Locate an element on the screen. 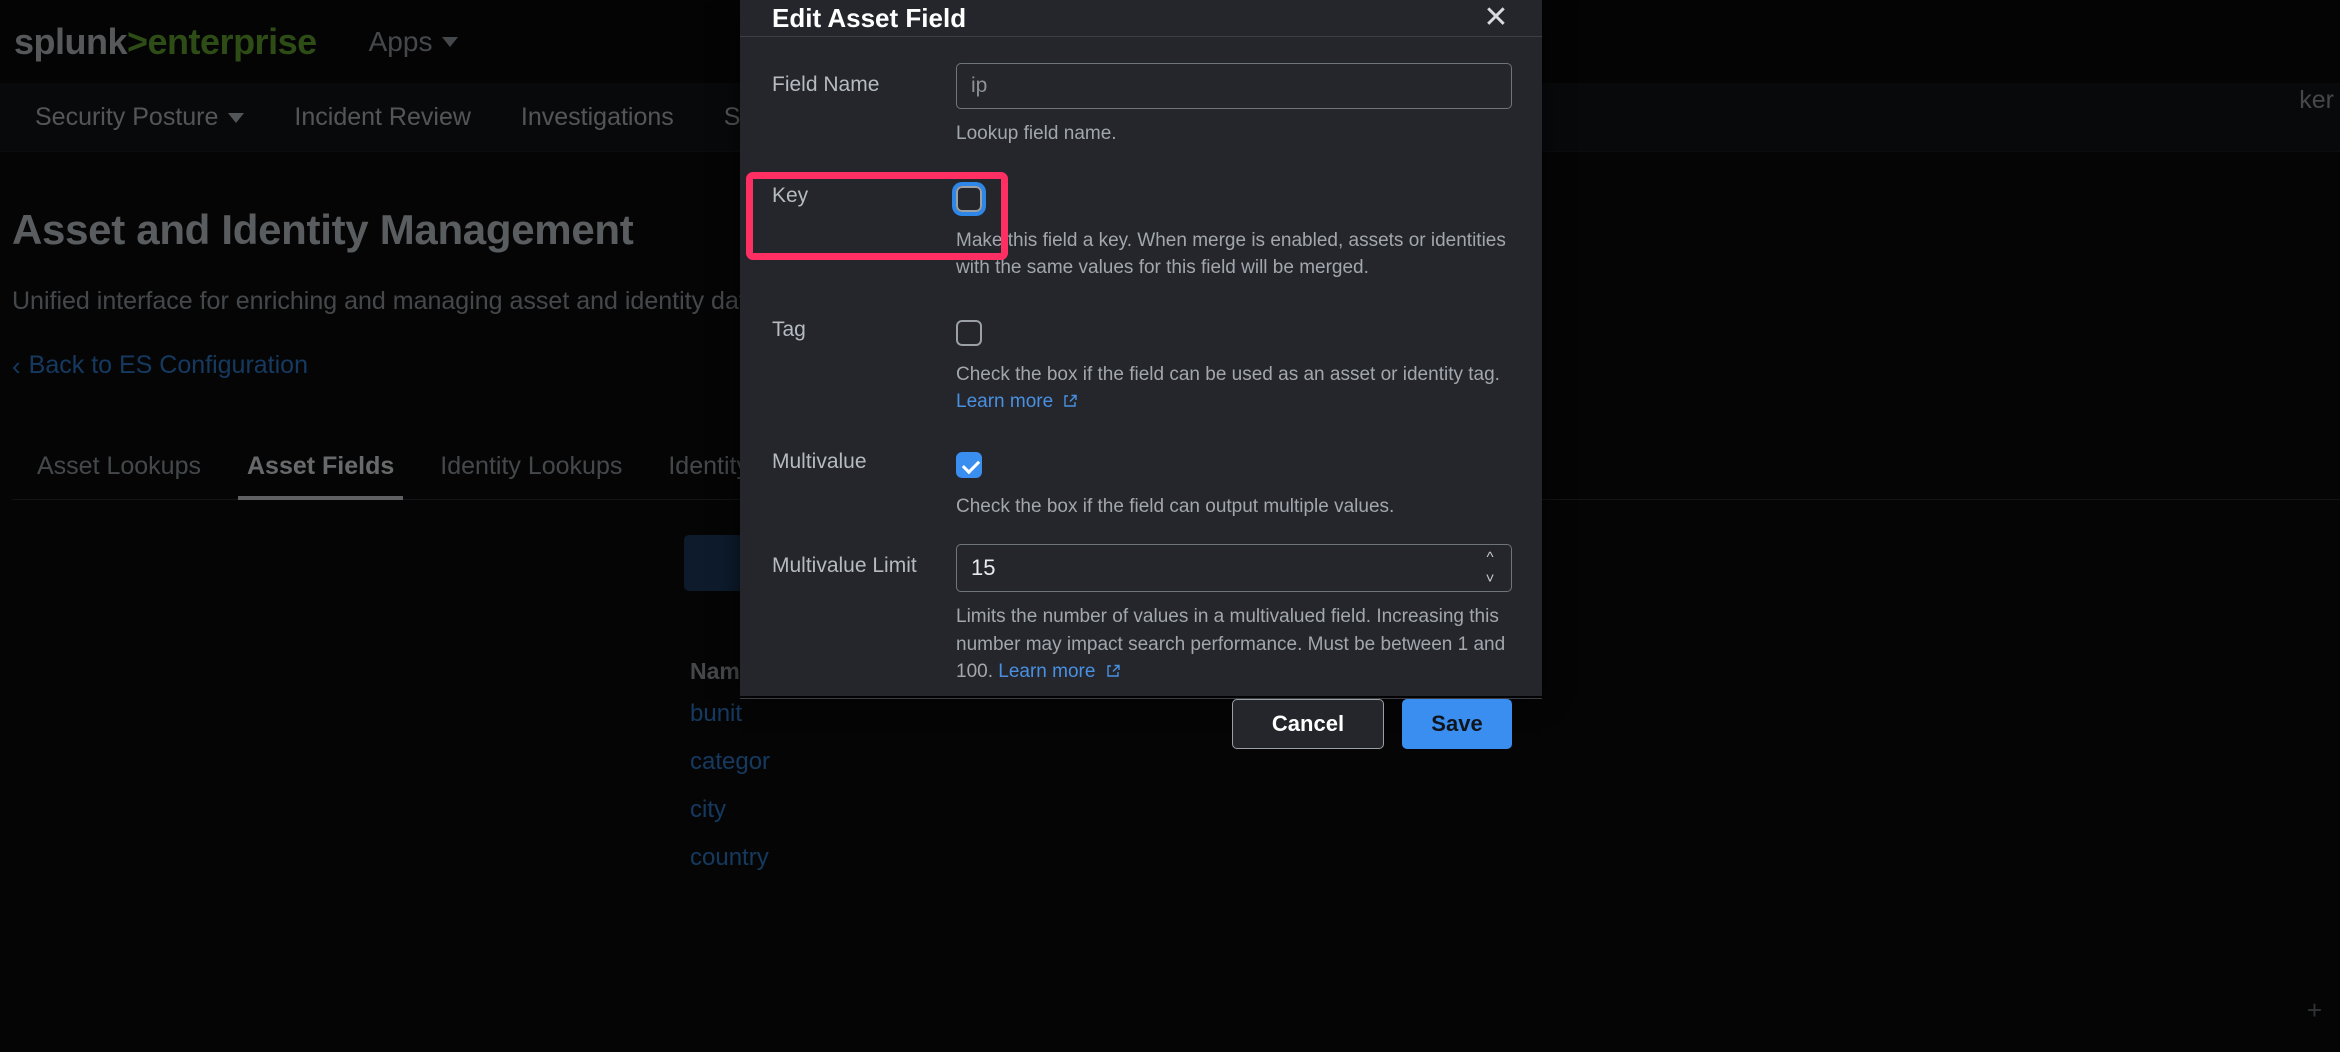 The width and height of the screenshot is (2340, 1052). tag-learn-more-link: Learn more is located at coordinates (1017, 401).